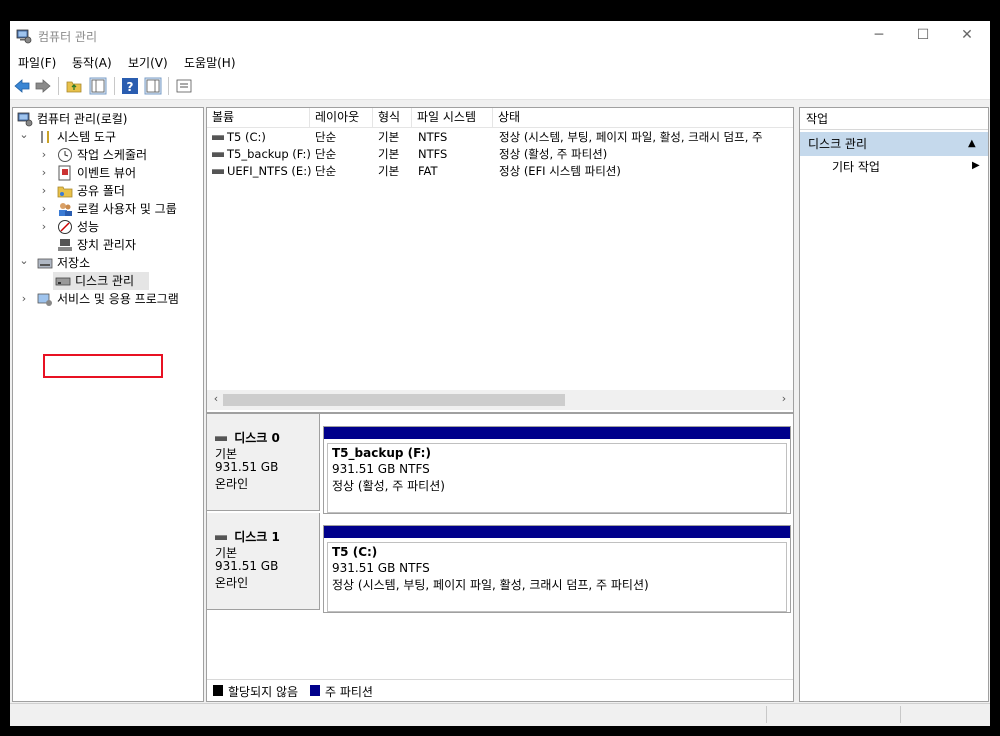 The image size is (1000, 736). What do you see at coordinates (74, 86) in the screenshot?
I see `up-folder-icon` at bounding box center [74, 86].